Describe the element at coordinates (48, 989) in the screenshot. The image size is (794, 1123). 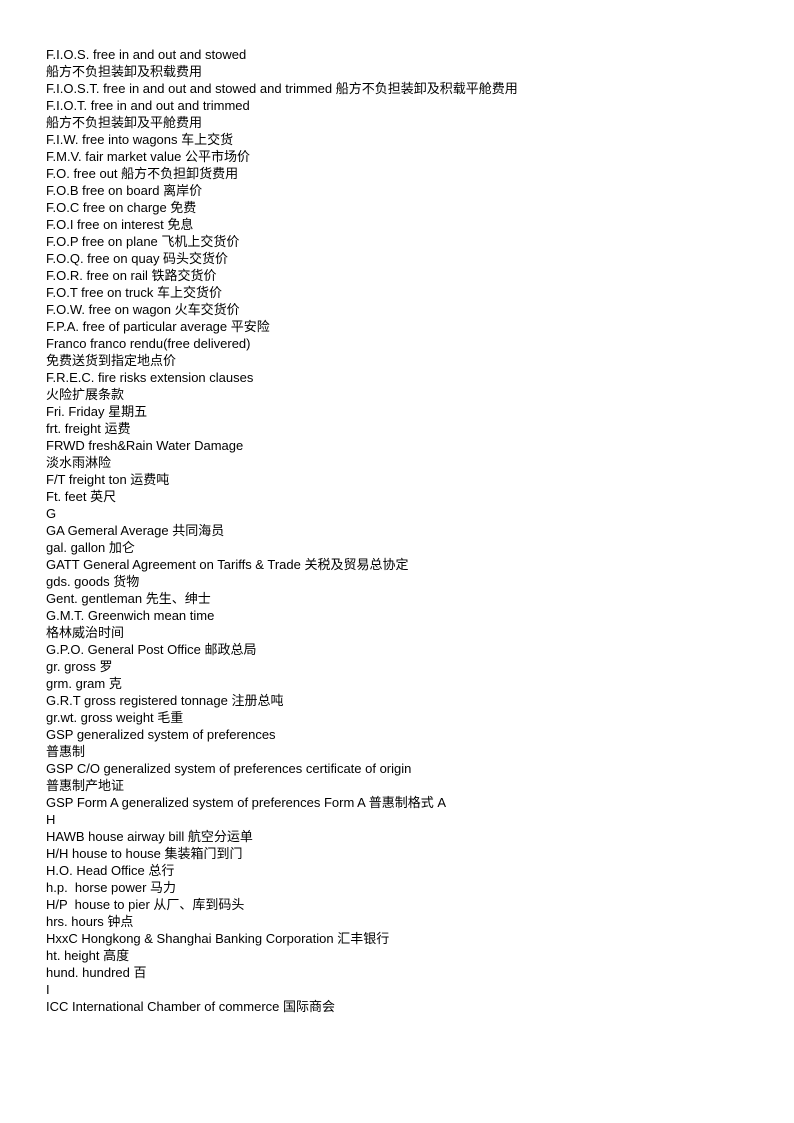
I see `glossary-line: I` at that location.